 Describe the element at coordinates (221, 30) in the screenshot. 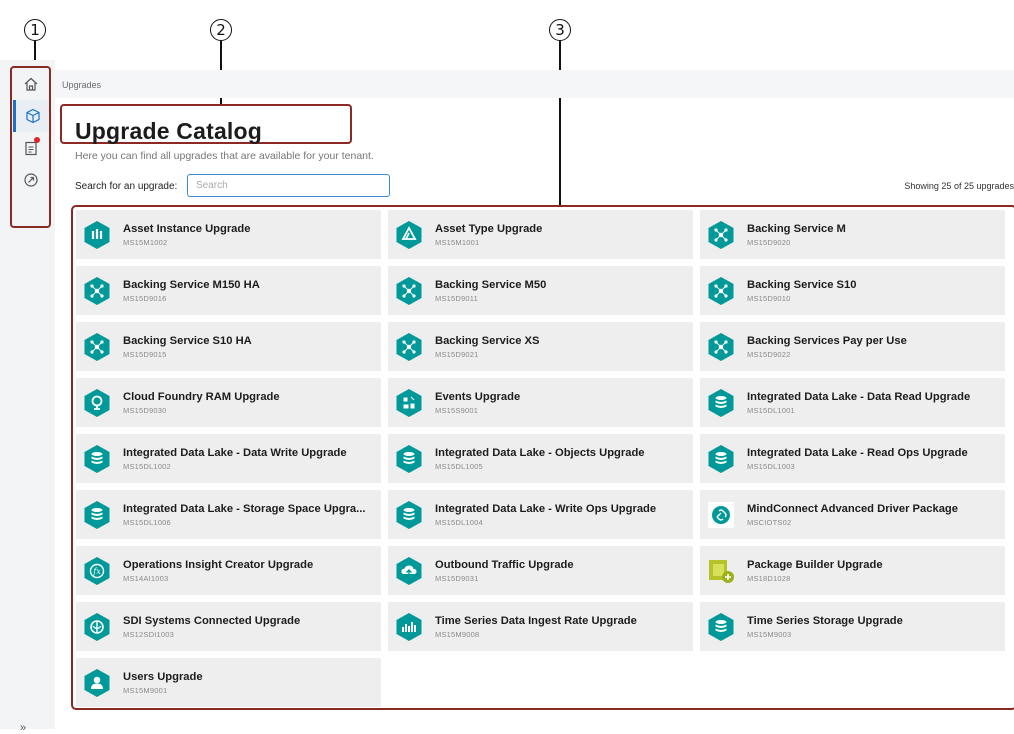

I see `callout-2: 2` at that location.